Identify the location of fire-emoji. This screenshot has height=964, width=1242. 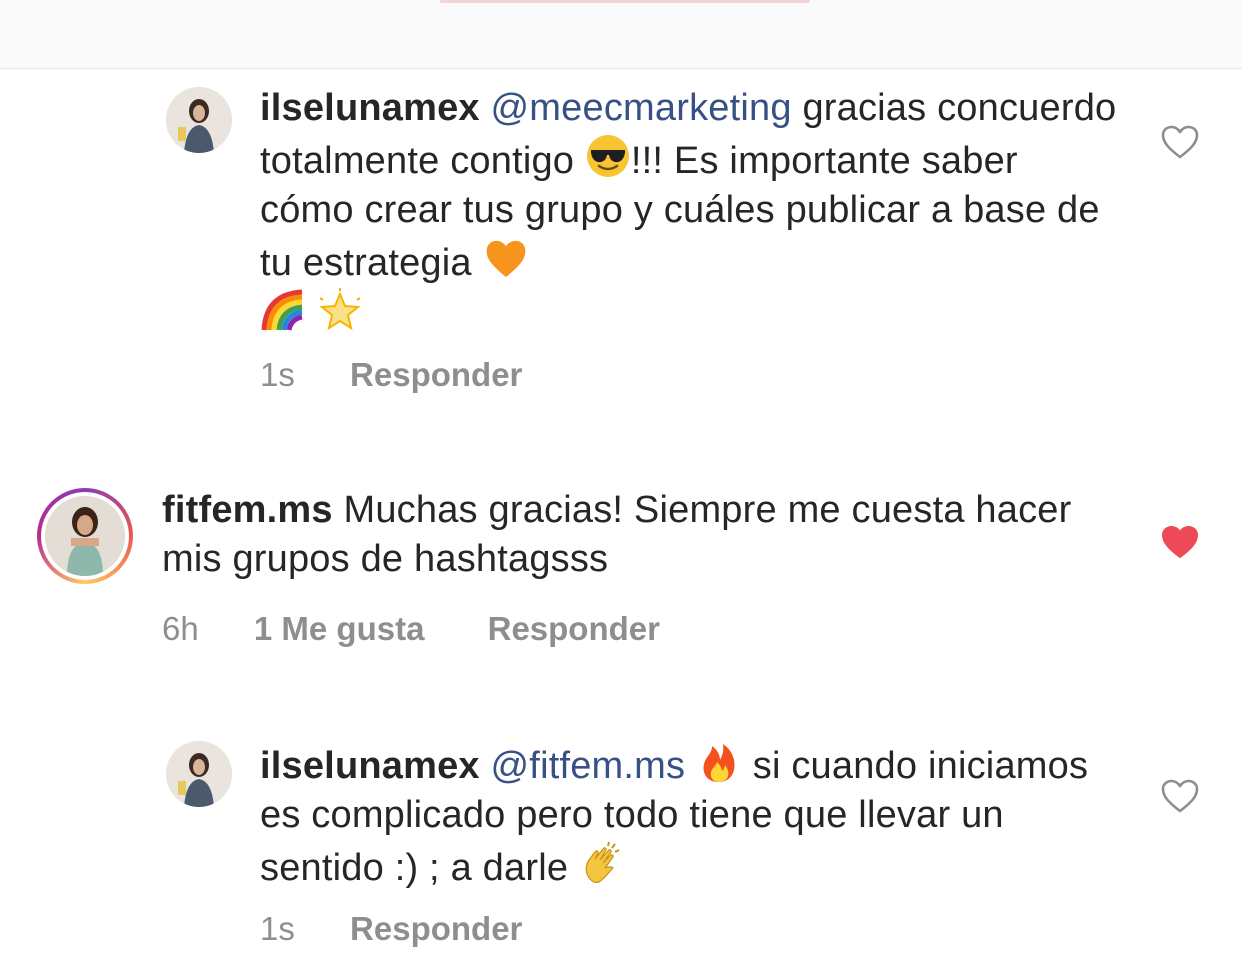
(719, 761).